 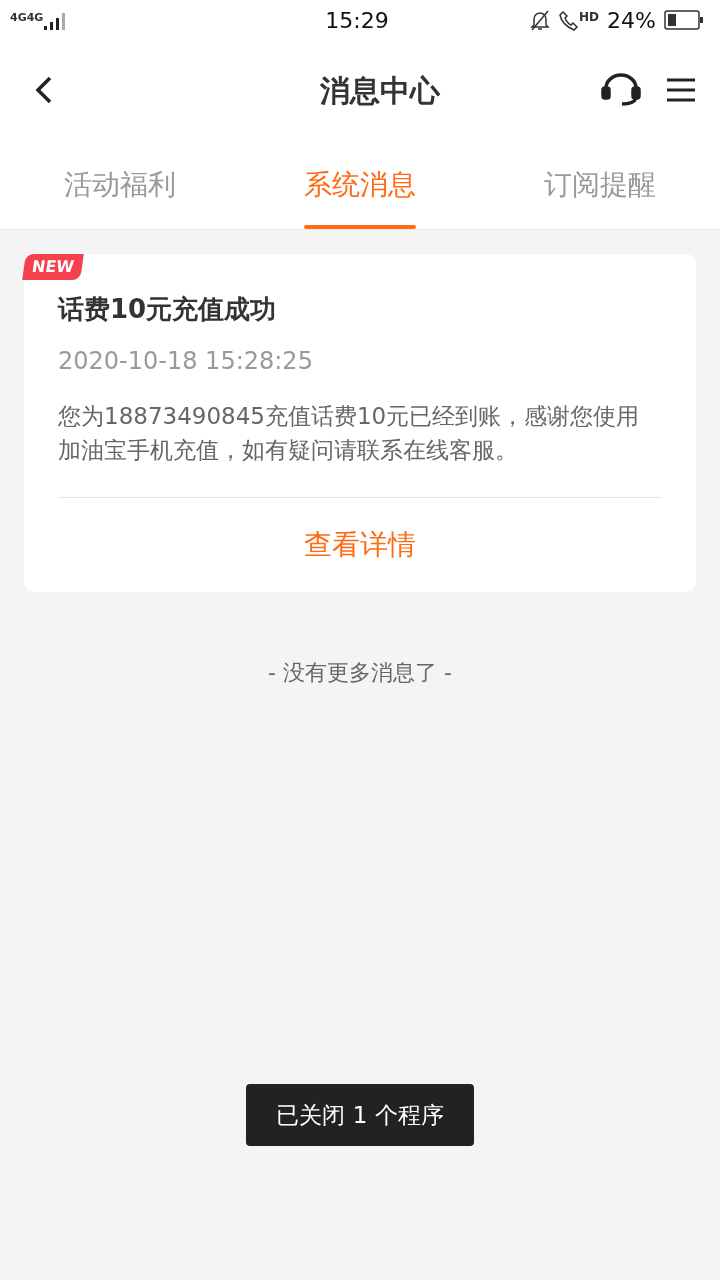 I want to click on battery-icon, so click(x=684, y=20).